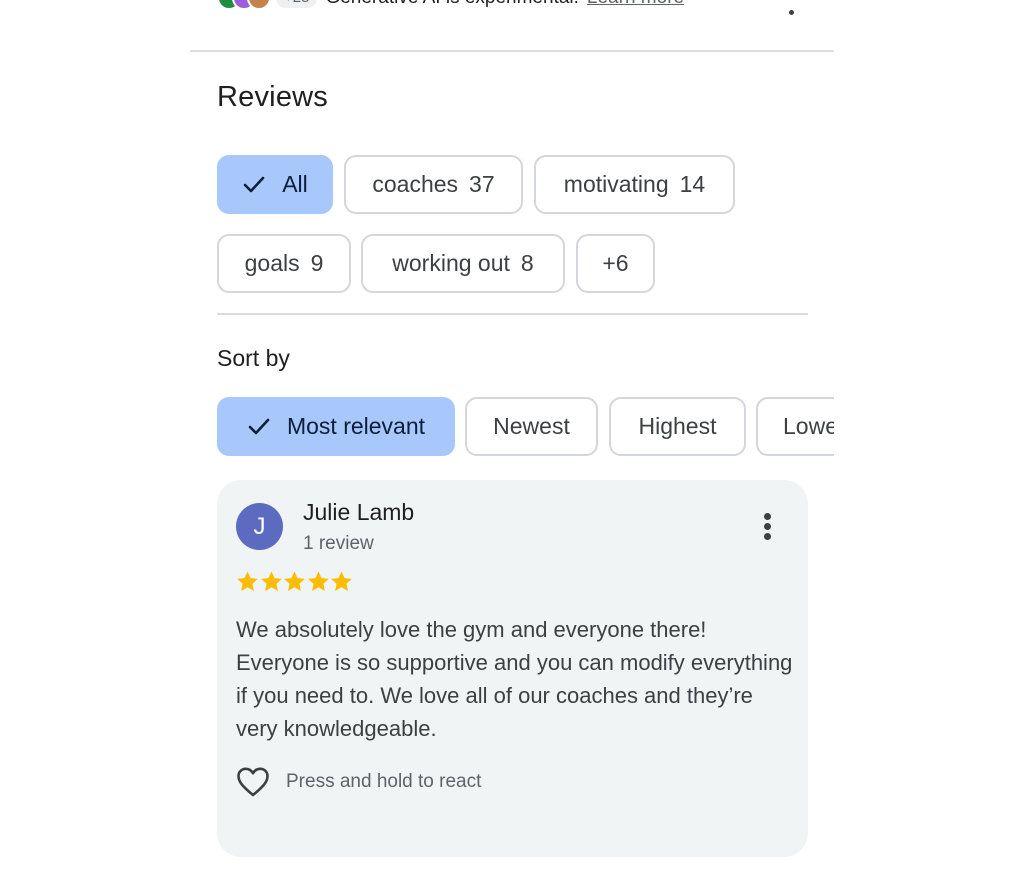  What do you see at coordinates (358, 512) in the screenshot?
I see `reviewer-name: Julie Lamb` at bounding box center [358, 512].